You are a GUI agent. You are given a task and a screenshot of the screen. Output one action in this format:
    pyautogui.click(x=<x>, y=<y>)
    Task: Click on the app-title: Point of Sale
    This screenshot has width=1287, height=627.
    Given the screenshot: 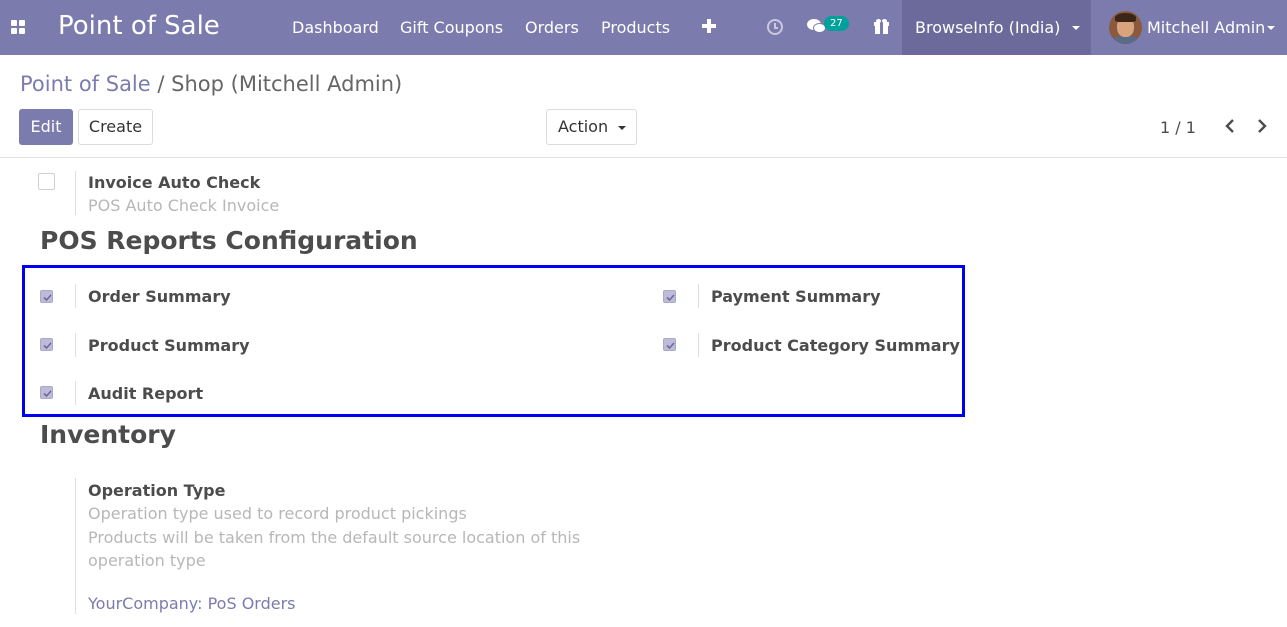 What is the action you would take?
    pyautogui.click(x=139, y=26)
    